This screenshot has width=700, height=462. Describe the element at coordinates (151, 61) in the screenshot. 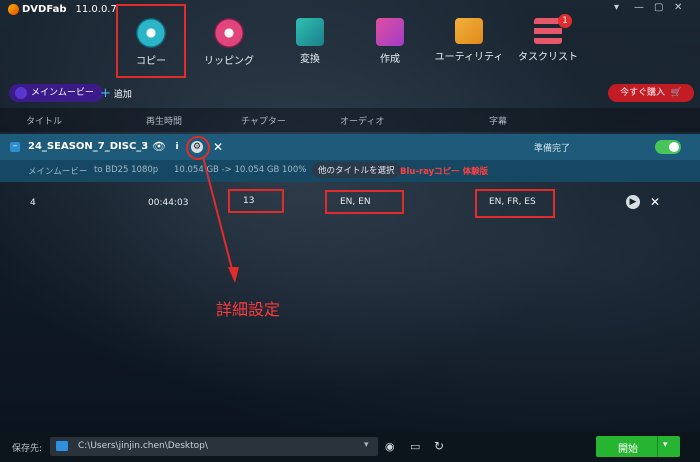

I see `nav-copy-label: コピー` at that location.